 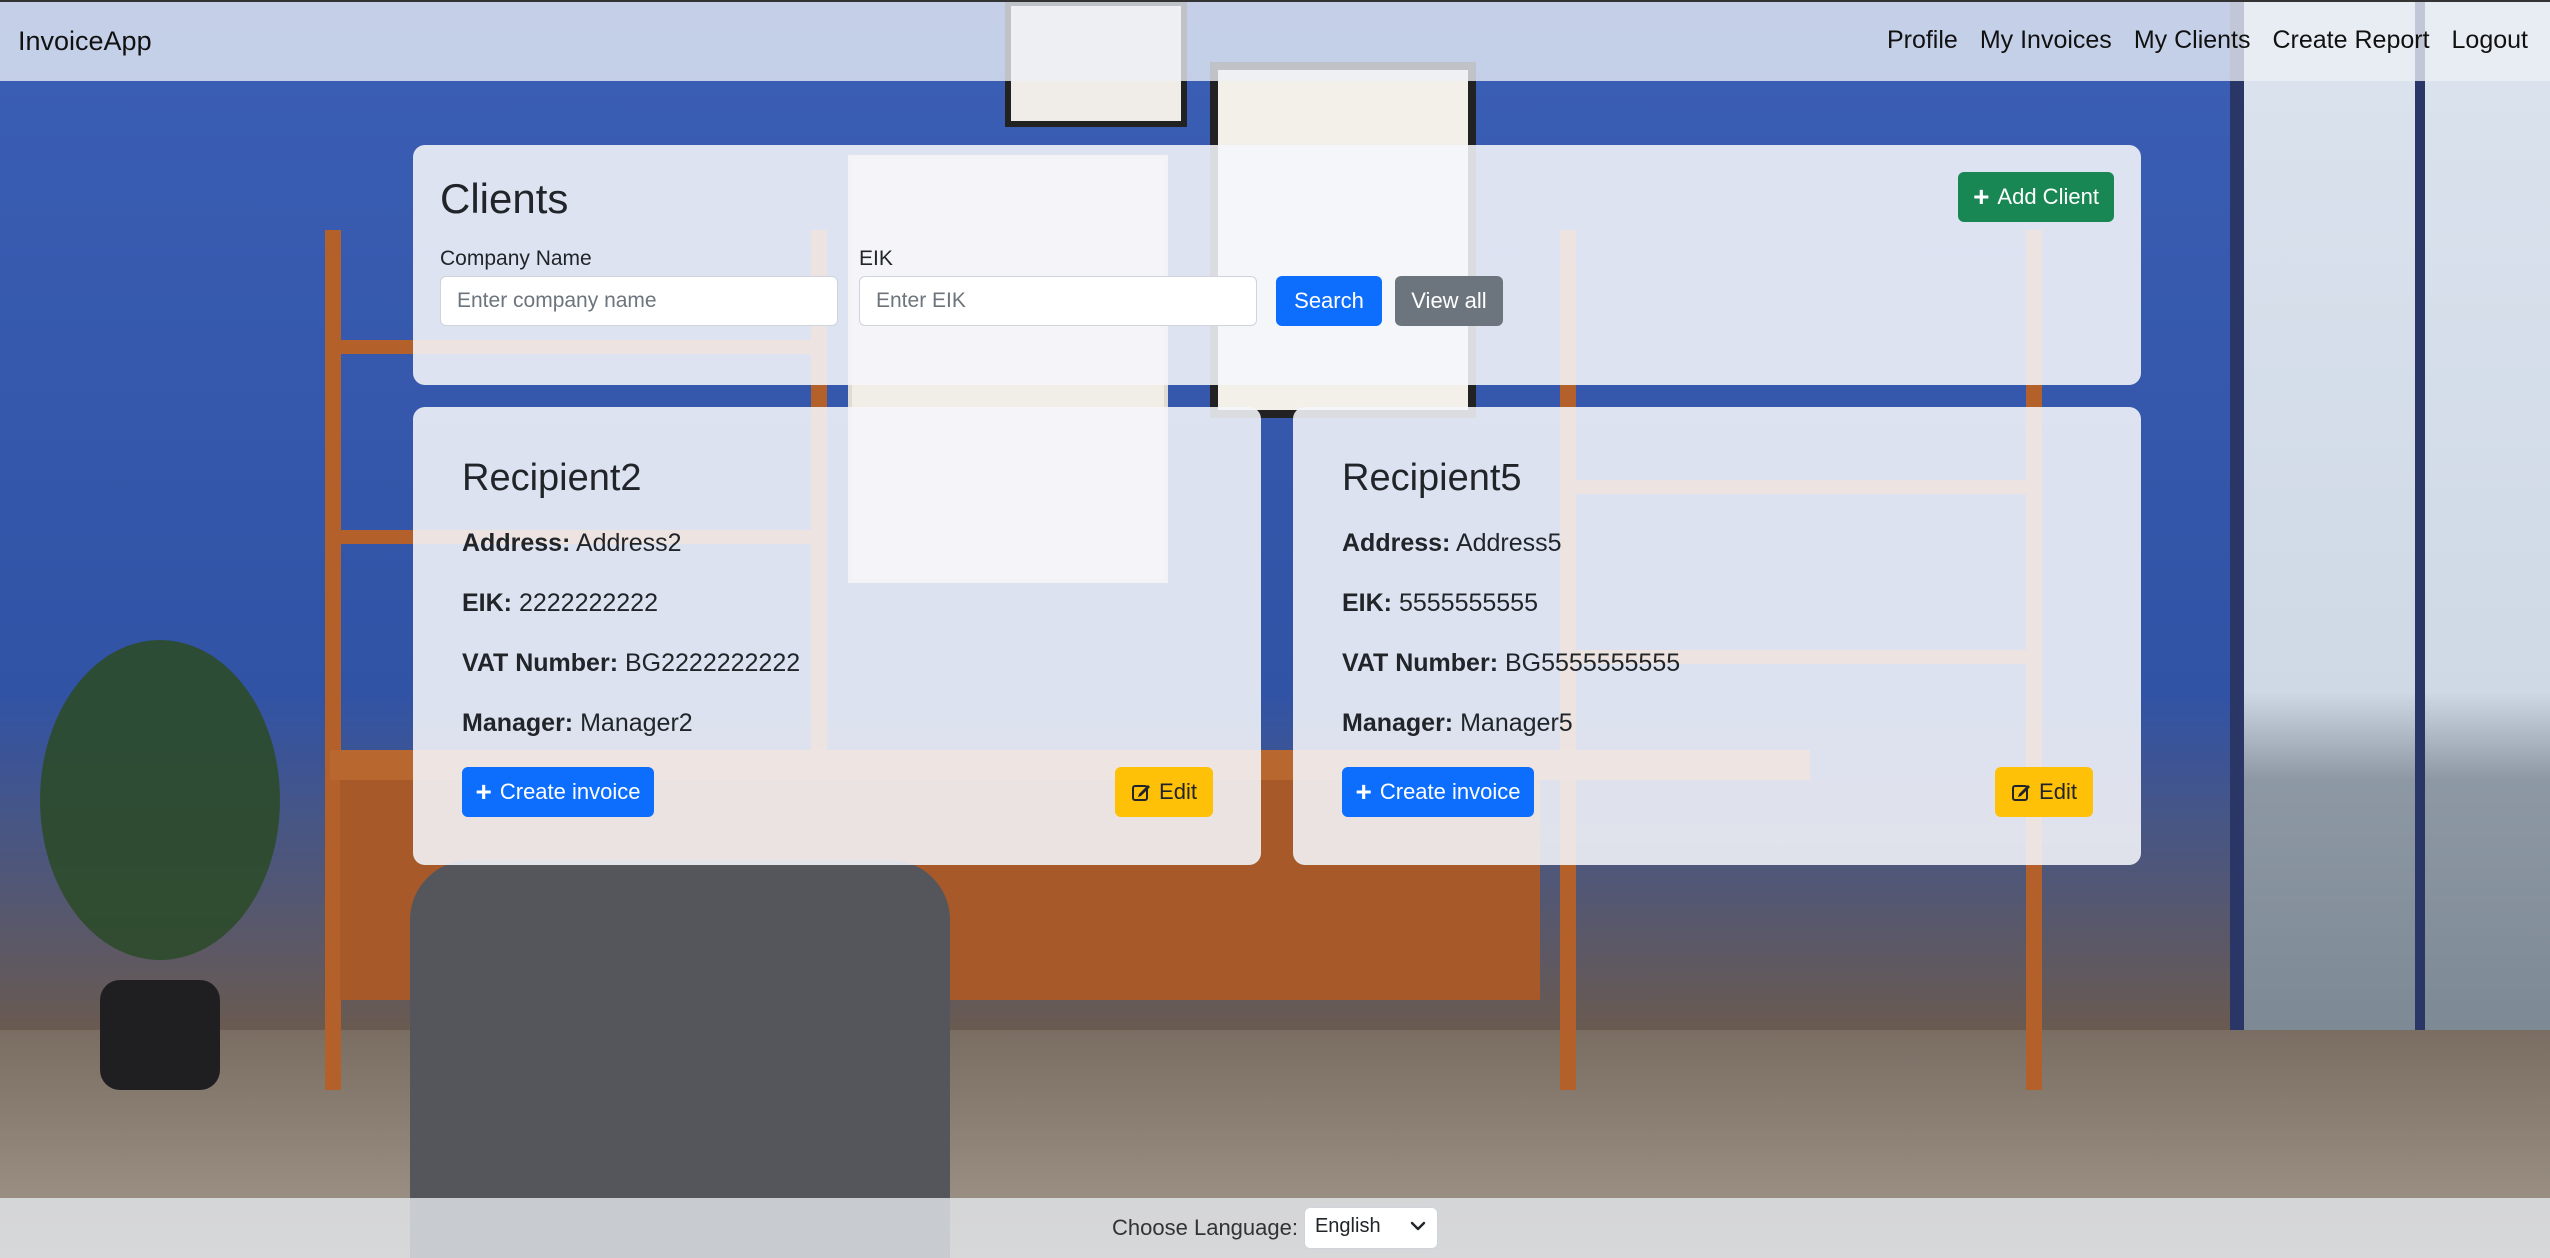 I want to click on manager-value: Manager2, so click(x=636, y=723).